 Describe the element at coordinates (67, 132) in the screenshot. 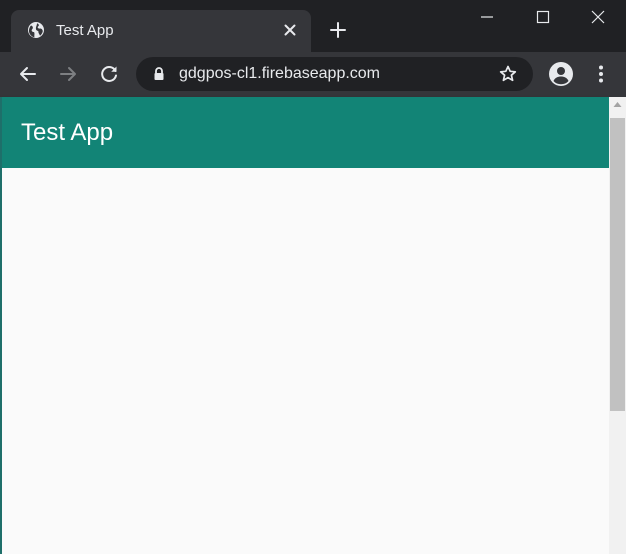

I see `app-title: Test App` at that location.